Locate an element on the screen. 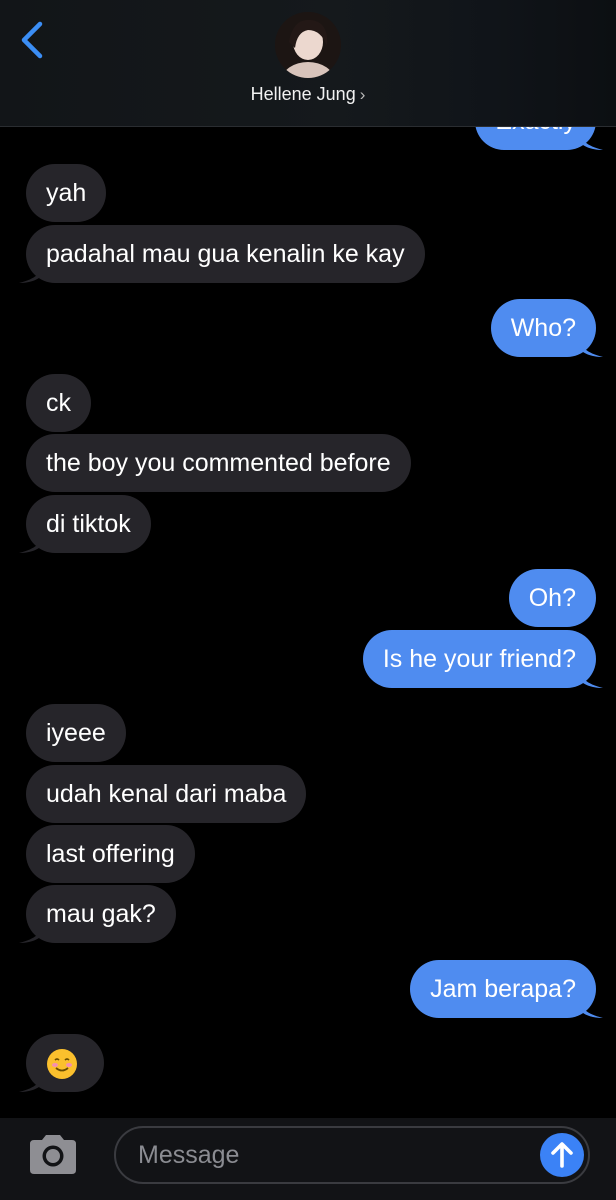  message-bubble-outgoing: Oh? is located at coordinates (552, 598).